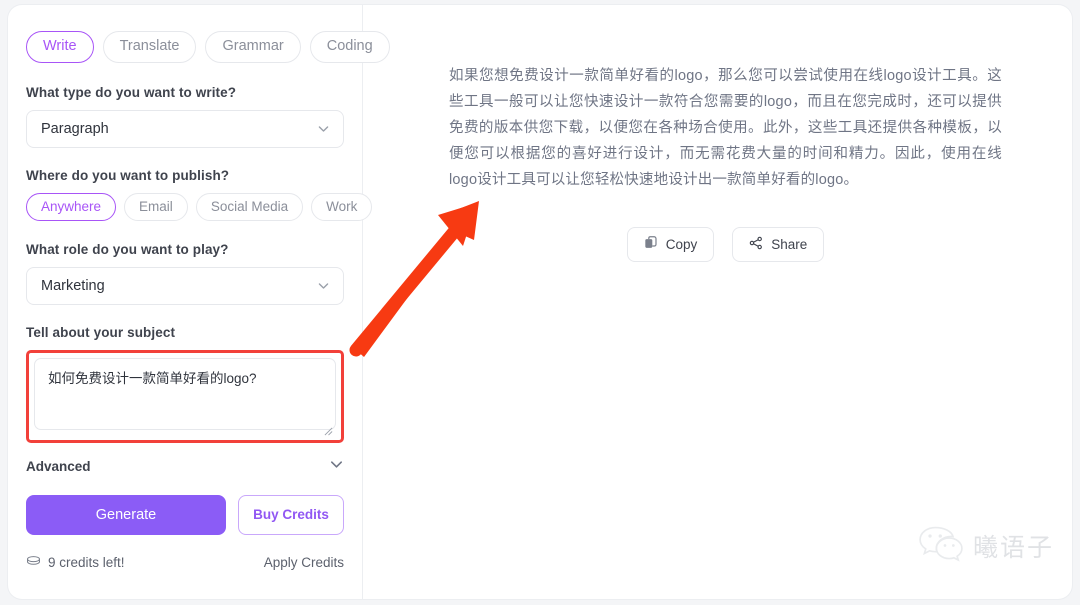  I want to click on result-action-row: Copy Share, so click(725, 244).